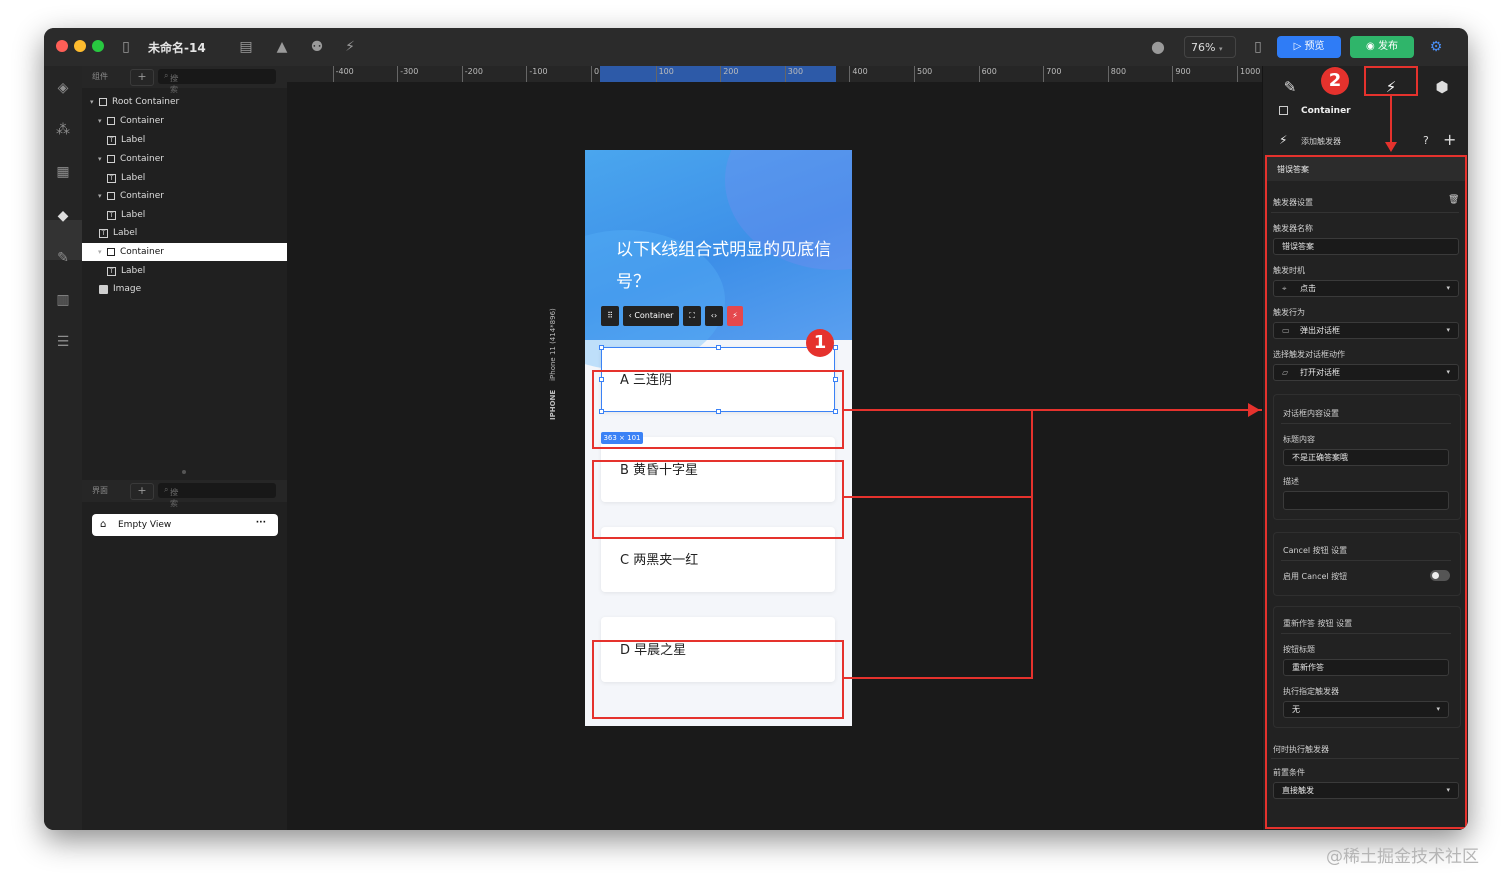 This screenshot has width=1512, height=888. What do you see at coordinates (1436, 47) in the screenshot?
I see `settings-sliders-icon: ⚙` at bounding box center [1436, 47].